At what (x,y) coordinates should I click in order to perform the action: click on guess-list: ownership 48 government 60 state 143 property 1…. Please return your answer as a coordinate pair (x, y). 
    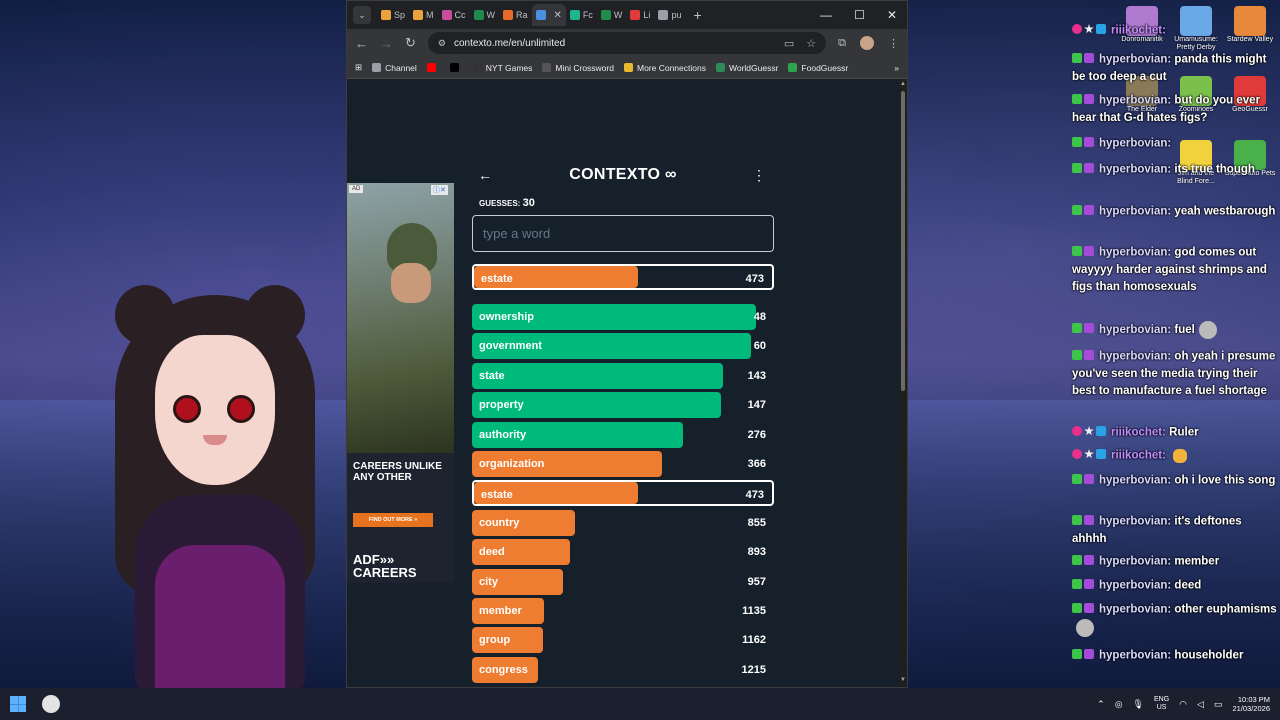
    Looking at the image, I should click on (623, 493).